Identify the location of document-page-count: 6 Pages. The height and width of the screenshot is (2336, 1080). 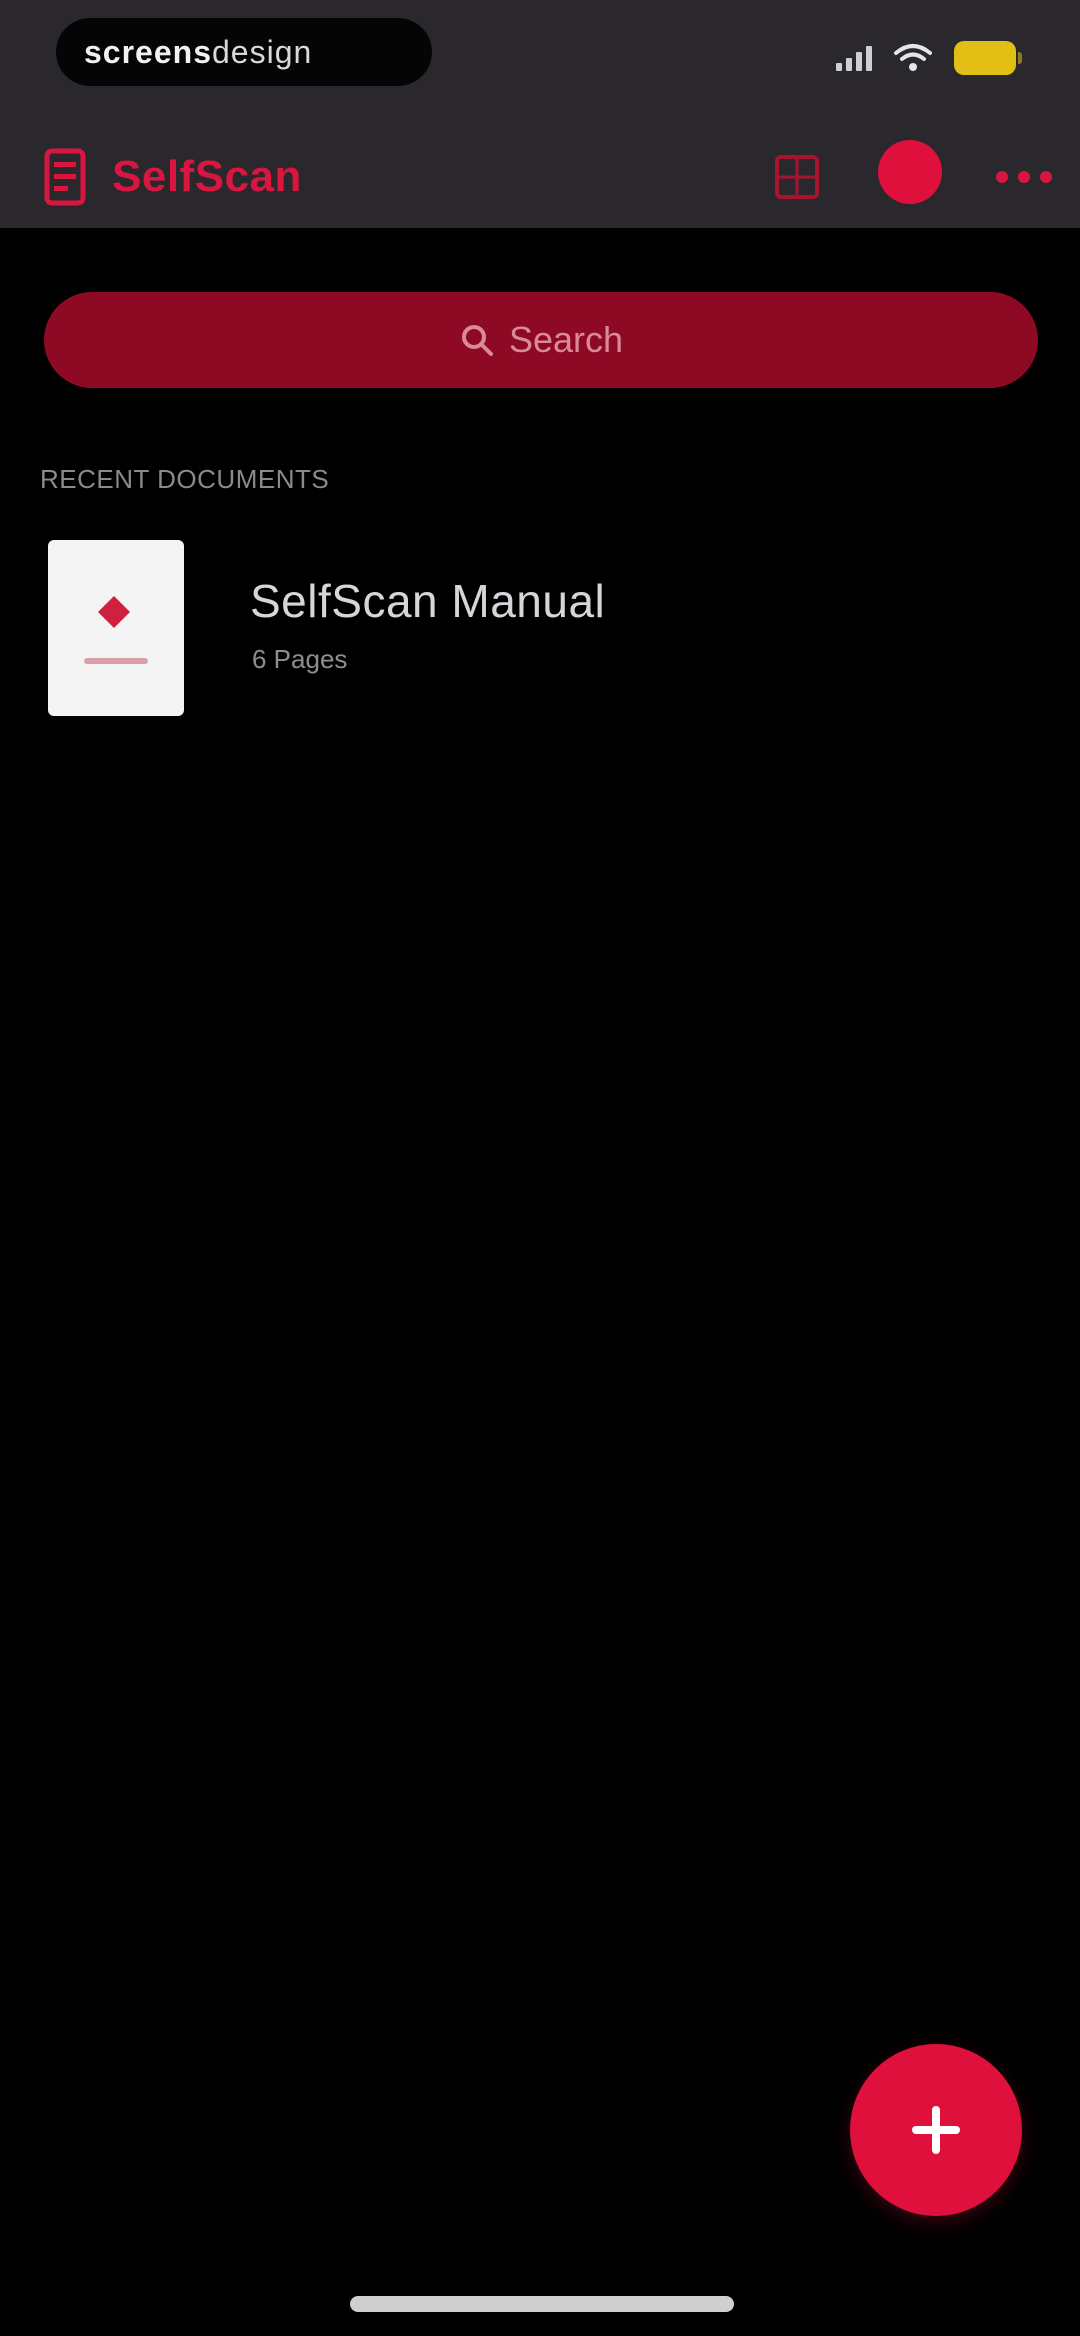
(300, 659).